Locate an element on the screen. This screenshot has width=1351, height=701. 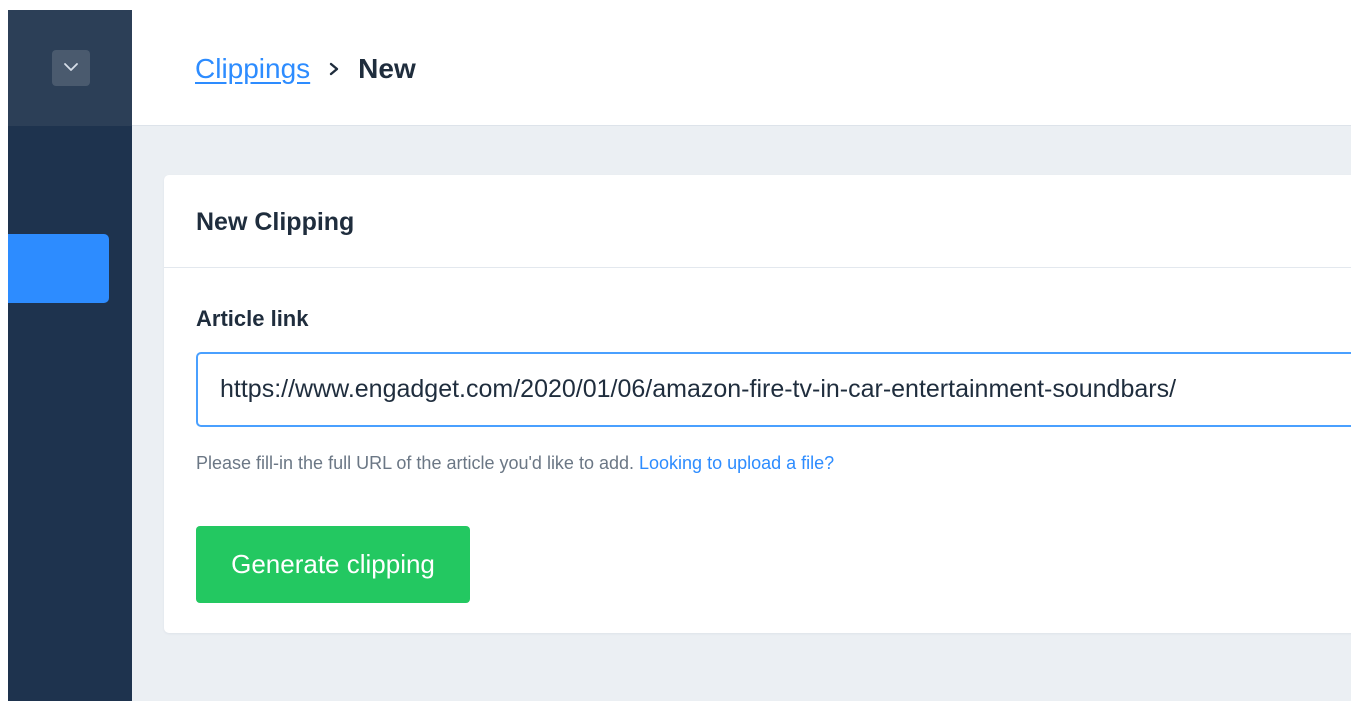
card-header: New Clipping is located at coordinates (757, 221).